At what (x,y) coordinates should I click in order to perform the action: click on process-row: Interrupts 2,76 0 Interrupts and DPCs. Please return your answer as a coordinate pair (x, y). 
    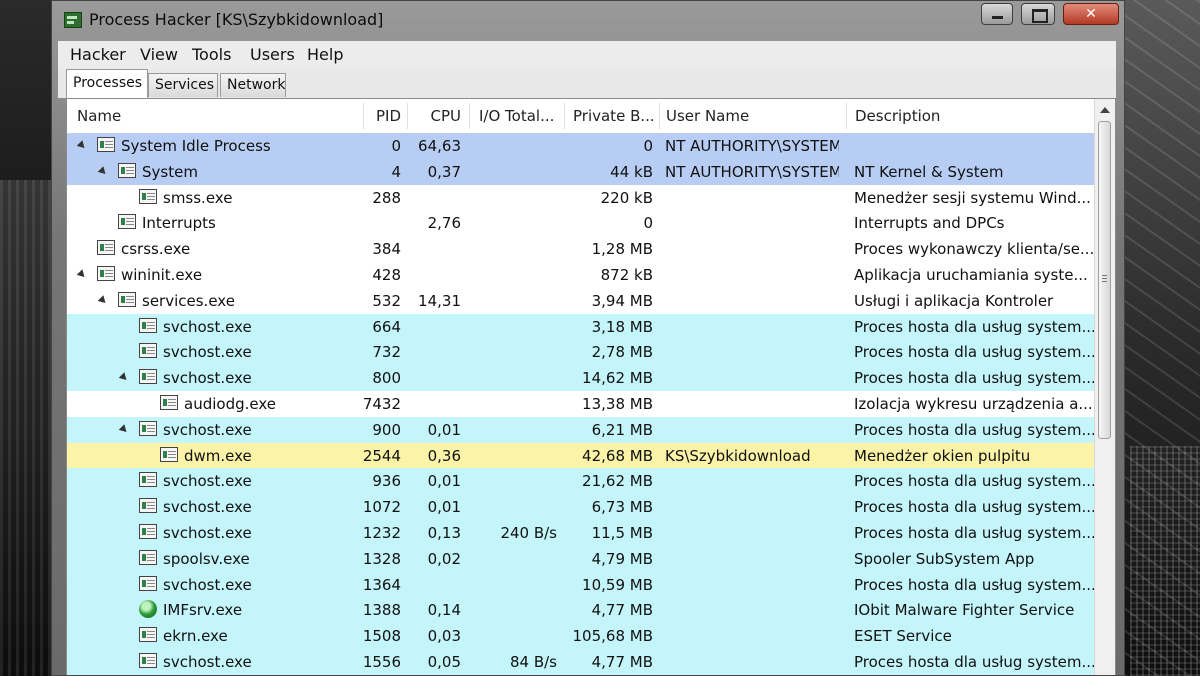
    Looking at the image, I should click on (581, 223).